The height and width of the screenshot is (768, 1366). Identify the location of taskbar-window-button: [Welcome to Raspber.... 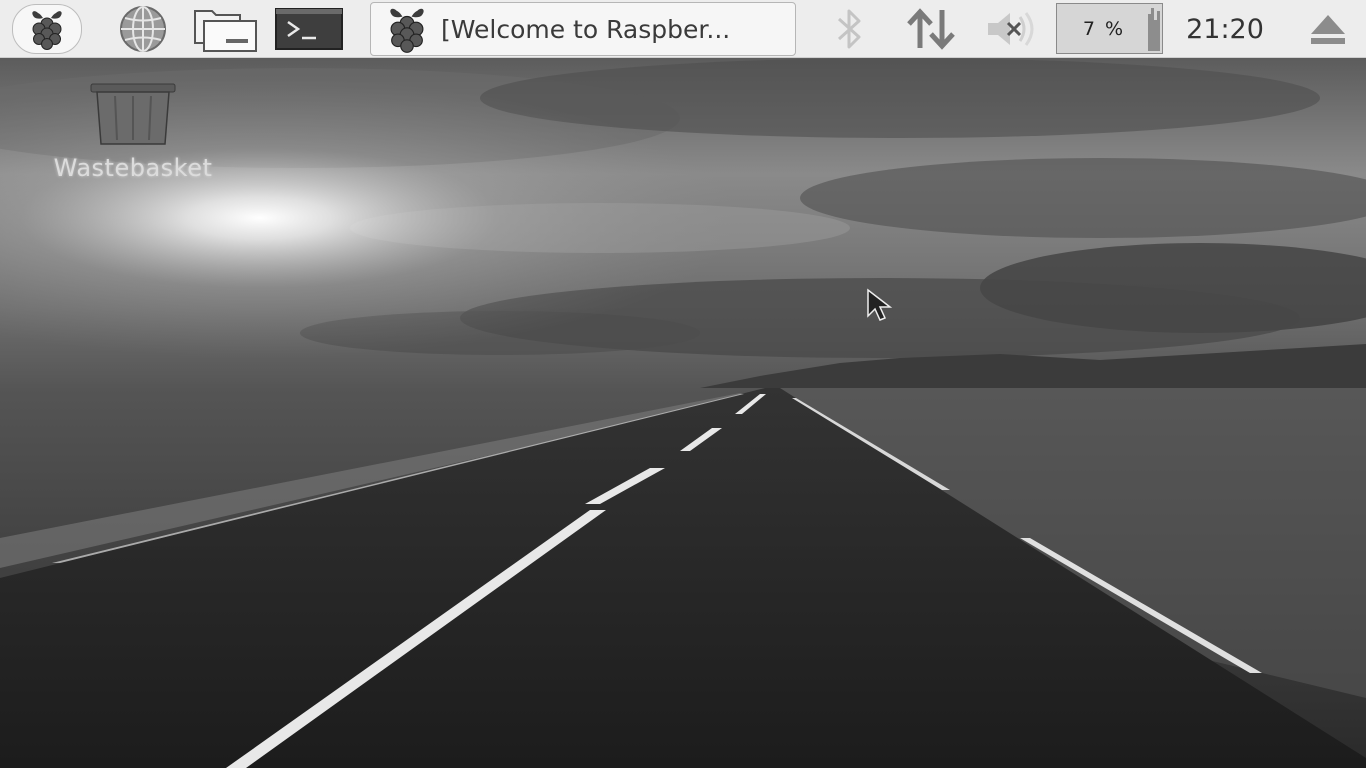
(583, 29).